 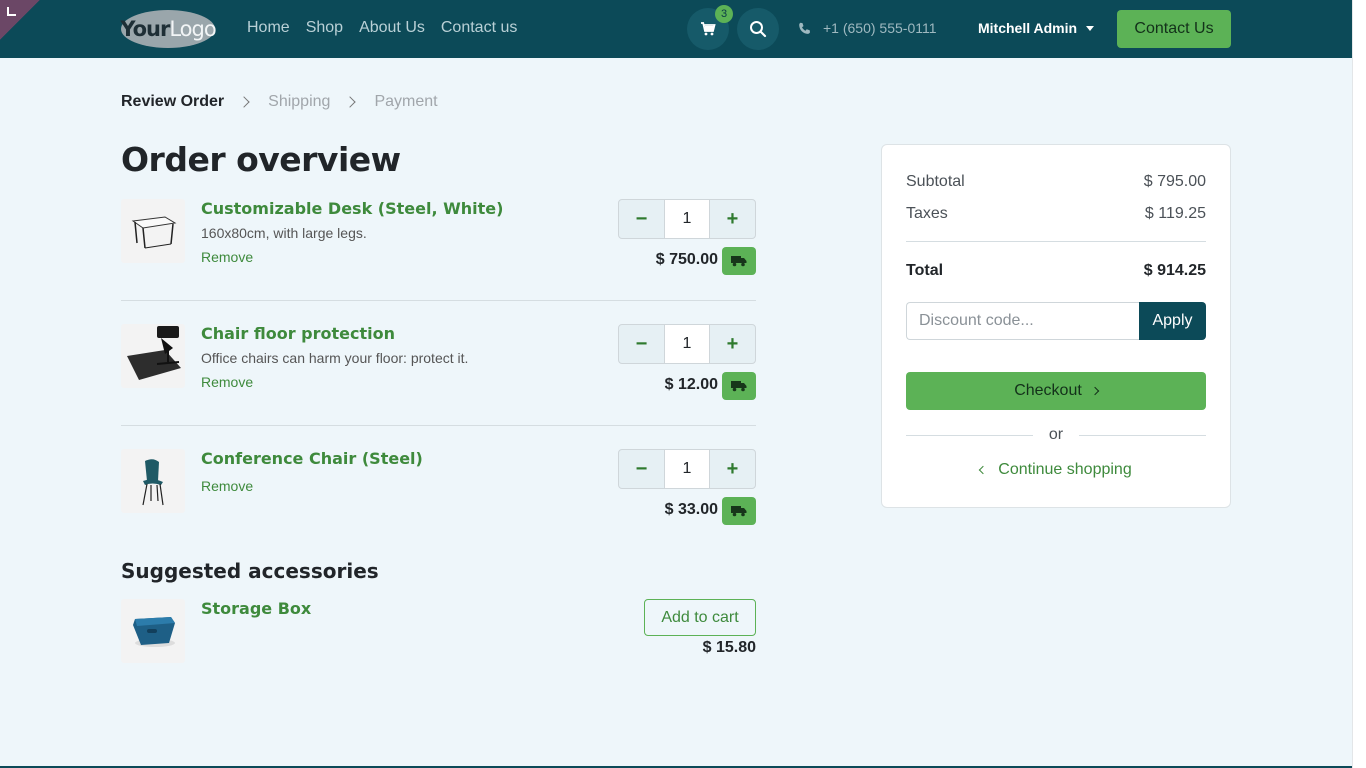 I want to click on total-row: Total $ 914.25, so click(x=1056, y=271).